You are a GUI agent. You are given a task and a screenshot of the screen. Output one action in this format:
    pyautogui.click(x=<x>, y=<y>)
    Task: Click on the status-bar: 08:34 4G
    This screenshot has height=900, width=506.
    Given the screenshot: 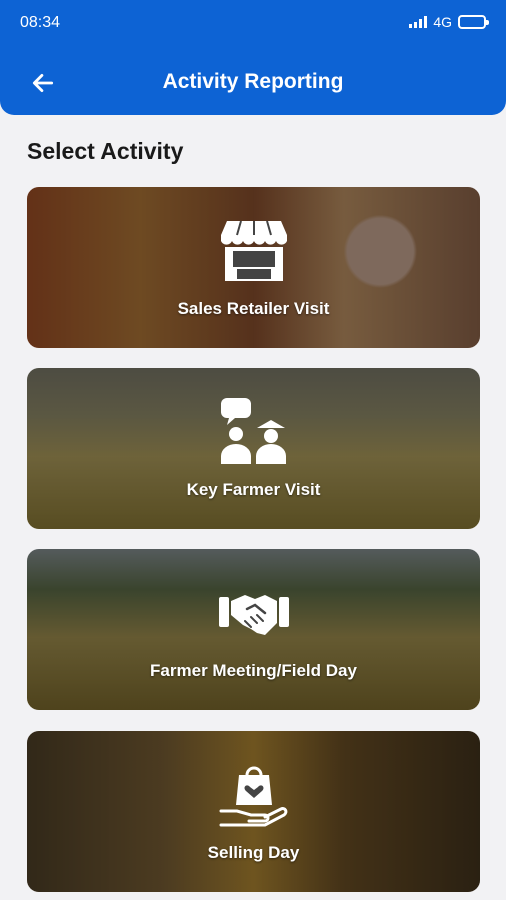 What is the action you would take?
    pyautogui.click(x=253, y=23)
    